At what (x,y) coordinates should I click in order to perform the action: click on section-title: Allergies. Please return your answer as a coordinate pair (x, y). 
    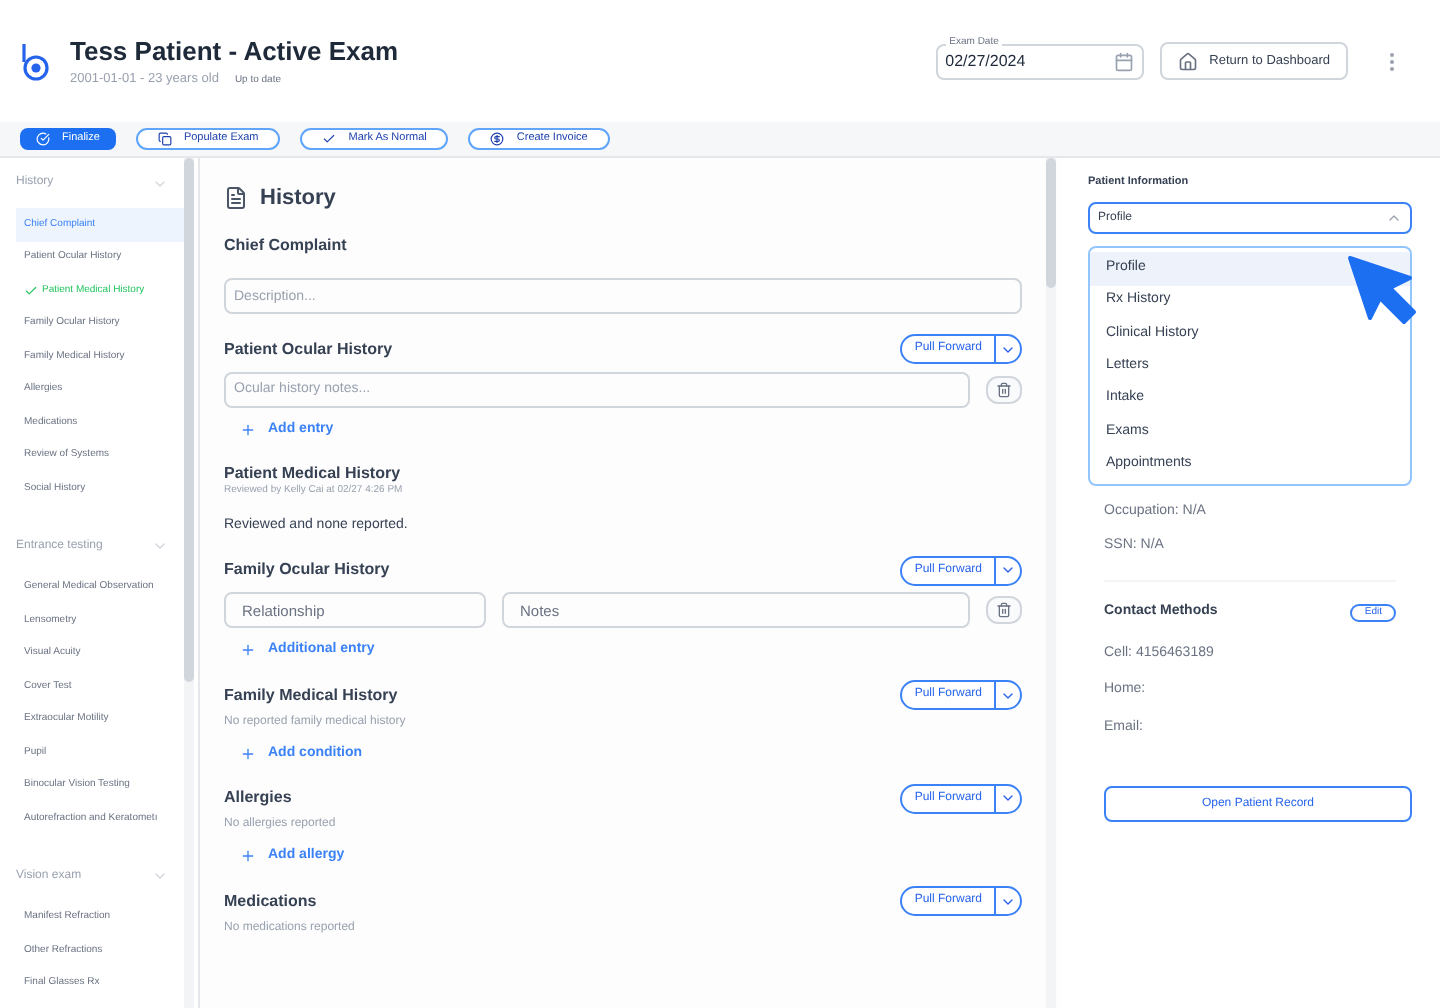
    Looking at the image, I should click on (258, 798).